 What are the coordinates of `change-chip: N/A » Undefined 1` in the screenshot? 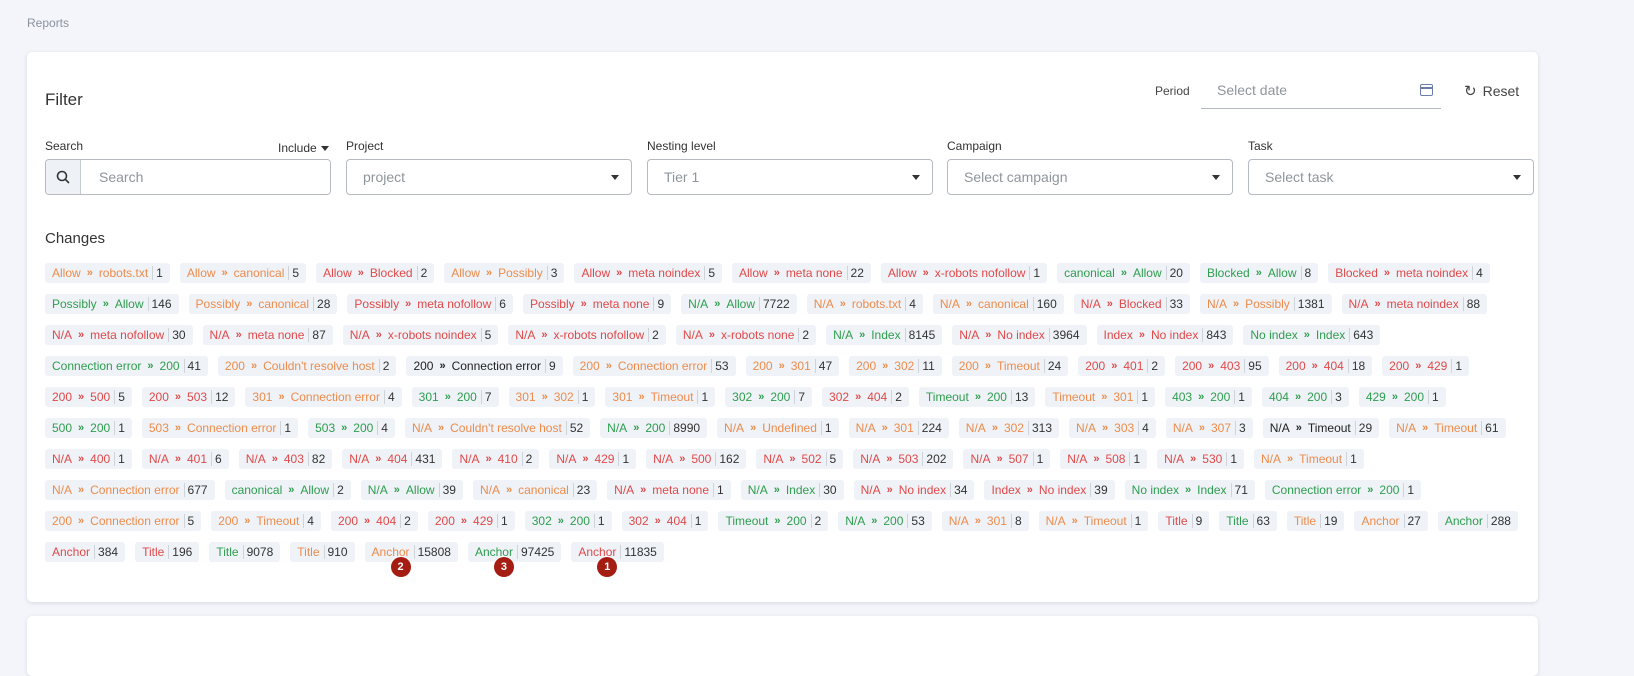 It's located at (778, 428).